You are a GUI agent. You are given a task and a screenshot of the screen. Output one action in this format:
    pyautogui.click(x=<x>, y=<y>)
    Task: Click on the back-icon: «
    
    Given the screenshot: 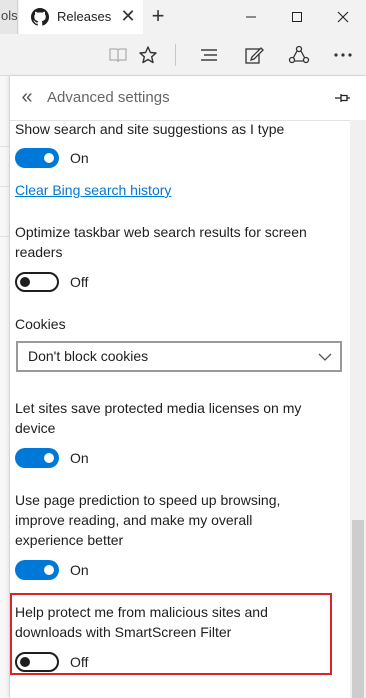 What is the action you would take?
    pyautogui.click(x=27, y=98)
    